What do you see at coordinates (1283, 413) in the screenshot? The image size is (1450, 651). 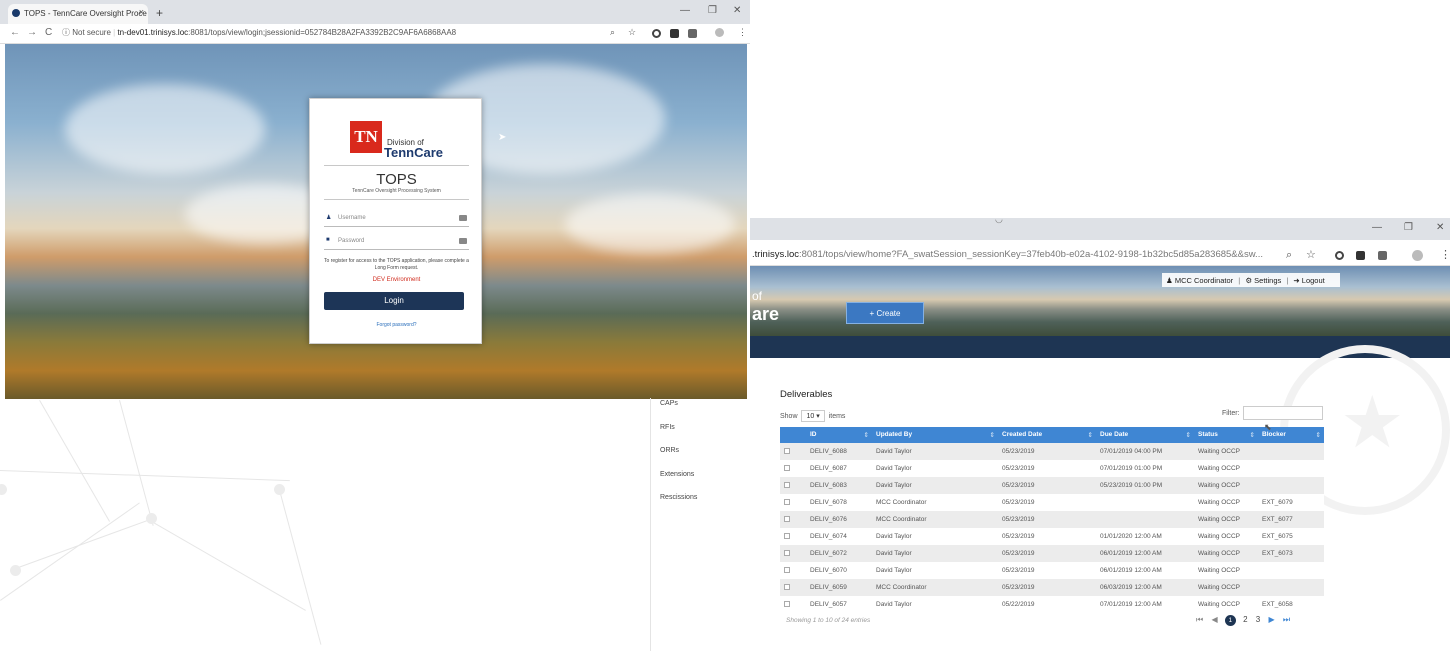 I see `filter-input` at bounding box center [1283, 413].